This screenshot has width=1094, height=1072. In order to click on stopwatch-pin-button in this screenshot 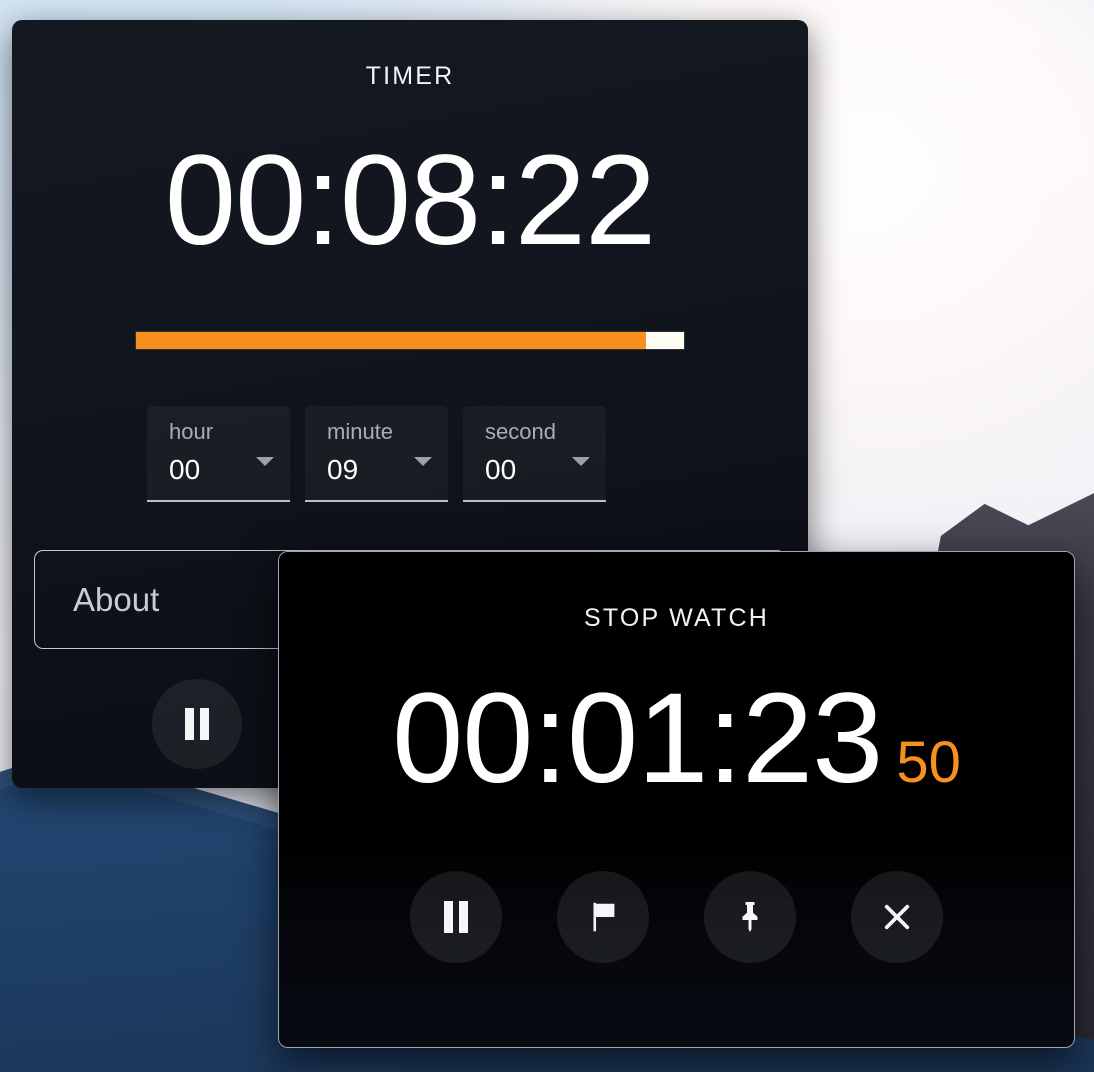, I will do `click(750, 917)`.